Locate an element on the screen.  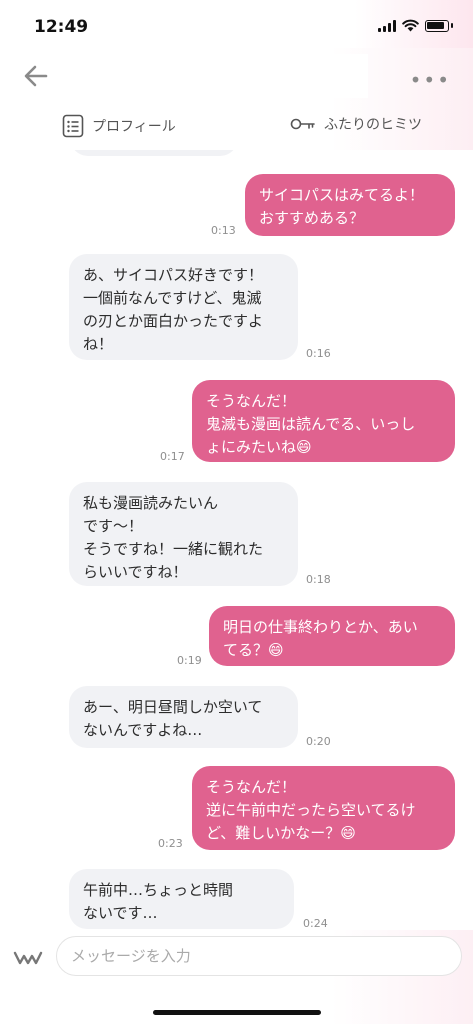
status-time: 12:49 is located at coordinates (61, 27).